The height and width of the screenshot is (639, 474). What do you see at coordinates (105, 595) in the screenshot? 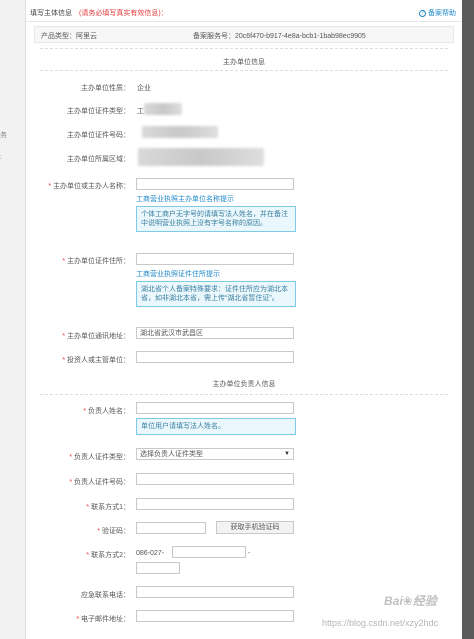
I see `emergency-phone-label: 应急联系电话：` at bounding box center [105, 595].